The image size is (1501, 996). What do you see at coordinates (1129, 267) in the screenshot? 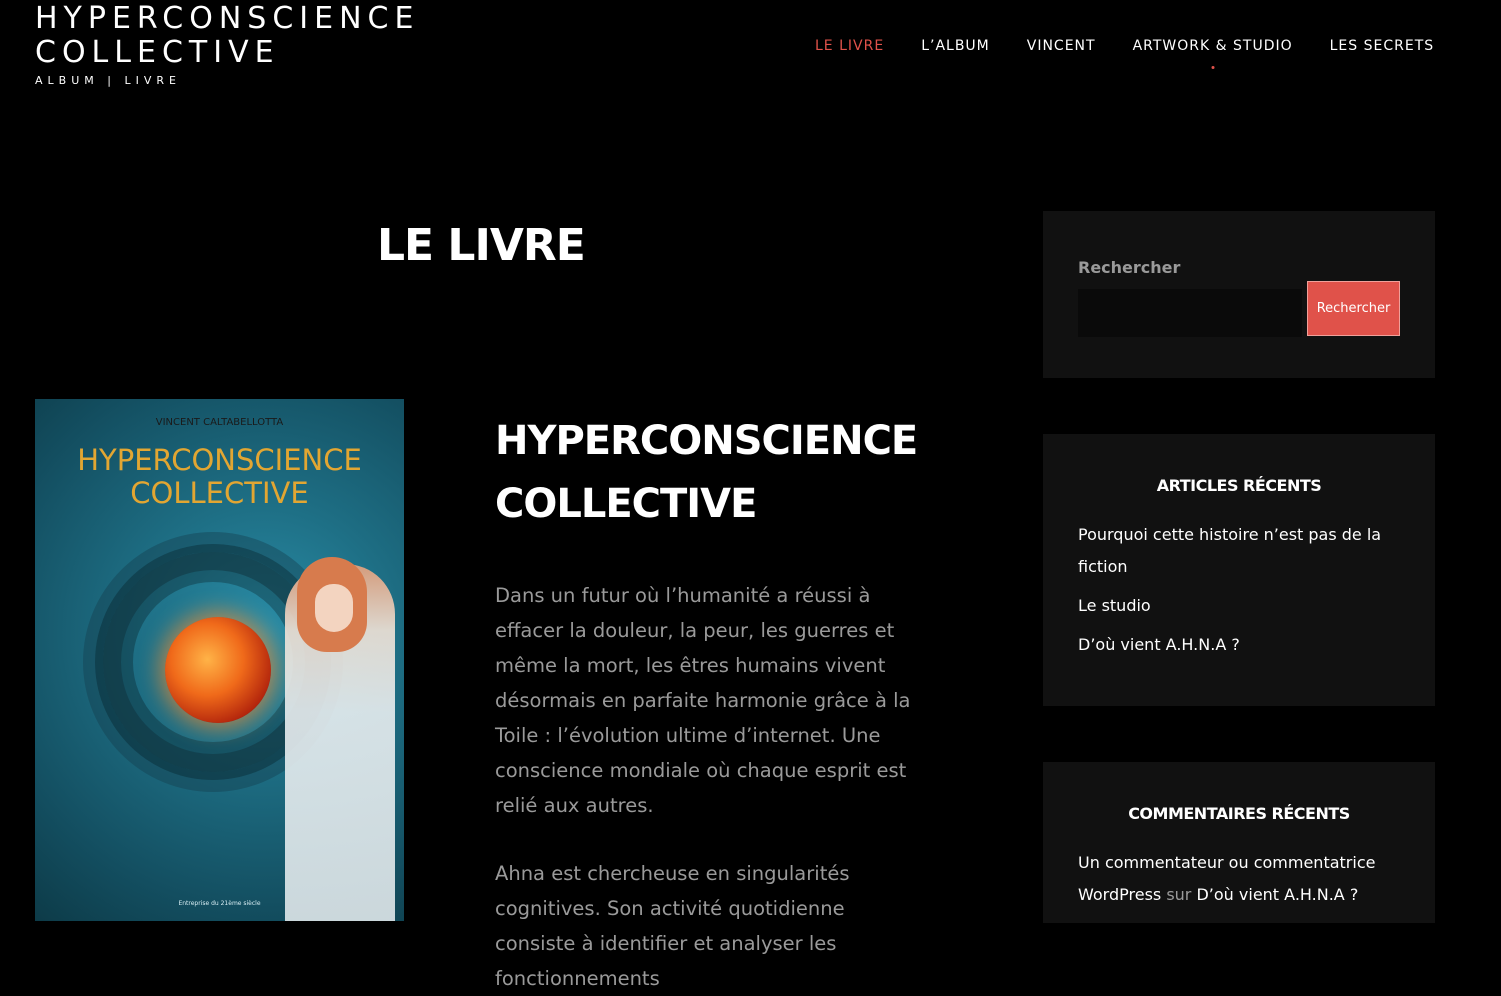
I see `search-label: Rechercher` at bounding box center [1129, 267].